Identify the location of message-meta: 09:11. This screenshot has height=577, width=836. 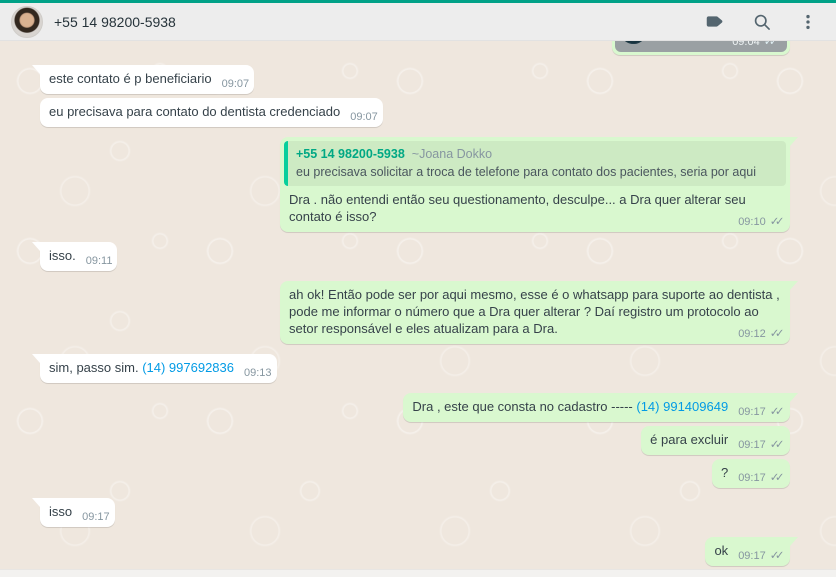
(99, 261).